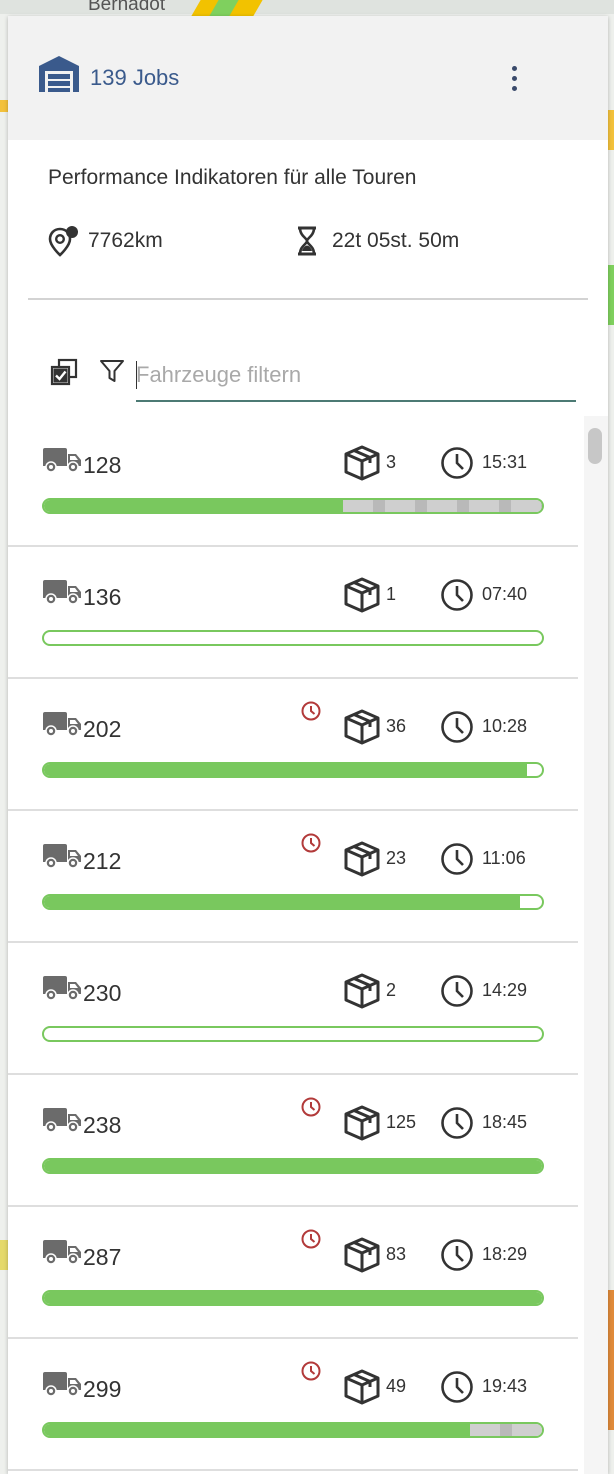 This screenshot has width=614, height=1474. Describe the element at coordinates (102, 597) in the screenshot. I see `tour-name: 136` at that location.